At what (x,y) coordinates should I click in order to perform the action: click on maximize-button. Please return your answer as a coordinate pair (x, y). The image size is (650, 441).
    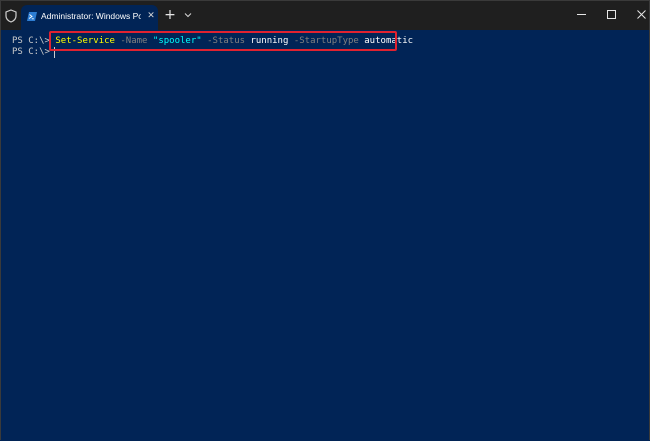
    Looking at the image, I should click on (611, 15).